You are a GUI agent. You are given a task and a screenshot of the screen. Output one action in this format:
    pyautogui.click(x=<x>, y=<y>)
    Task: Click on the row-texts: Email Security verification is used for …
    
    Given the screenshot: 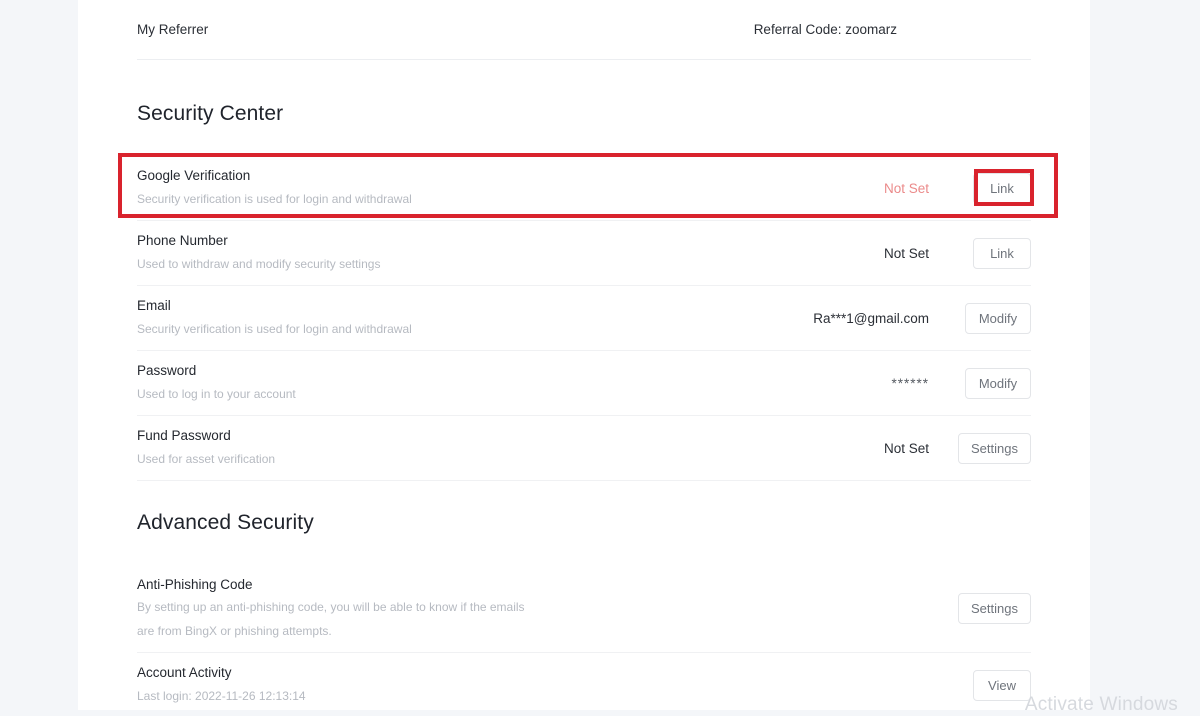 What is the action you would take?
    pyautogui.click(x=434, y=317)
    